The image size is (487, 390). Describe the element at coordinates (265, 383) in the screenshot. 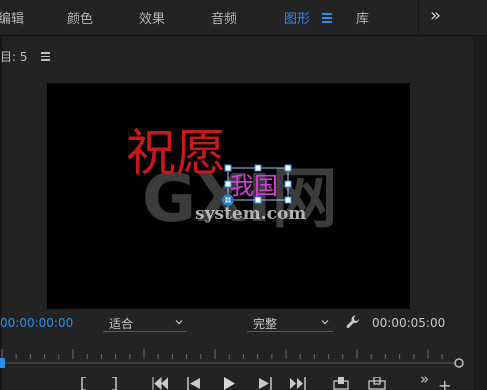

I see `step-forward-icon` at that location.